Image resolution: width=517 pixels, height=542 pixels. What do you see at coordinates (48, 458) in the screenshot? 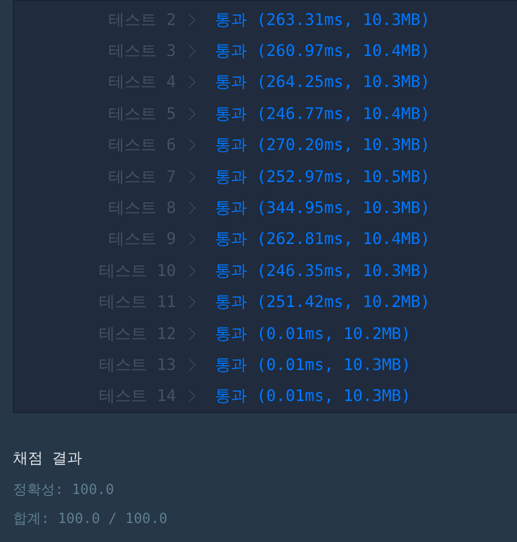
I see `result-title: 채점 결과` at bounding box center [48, 458].